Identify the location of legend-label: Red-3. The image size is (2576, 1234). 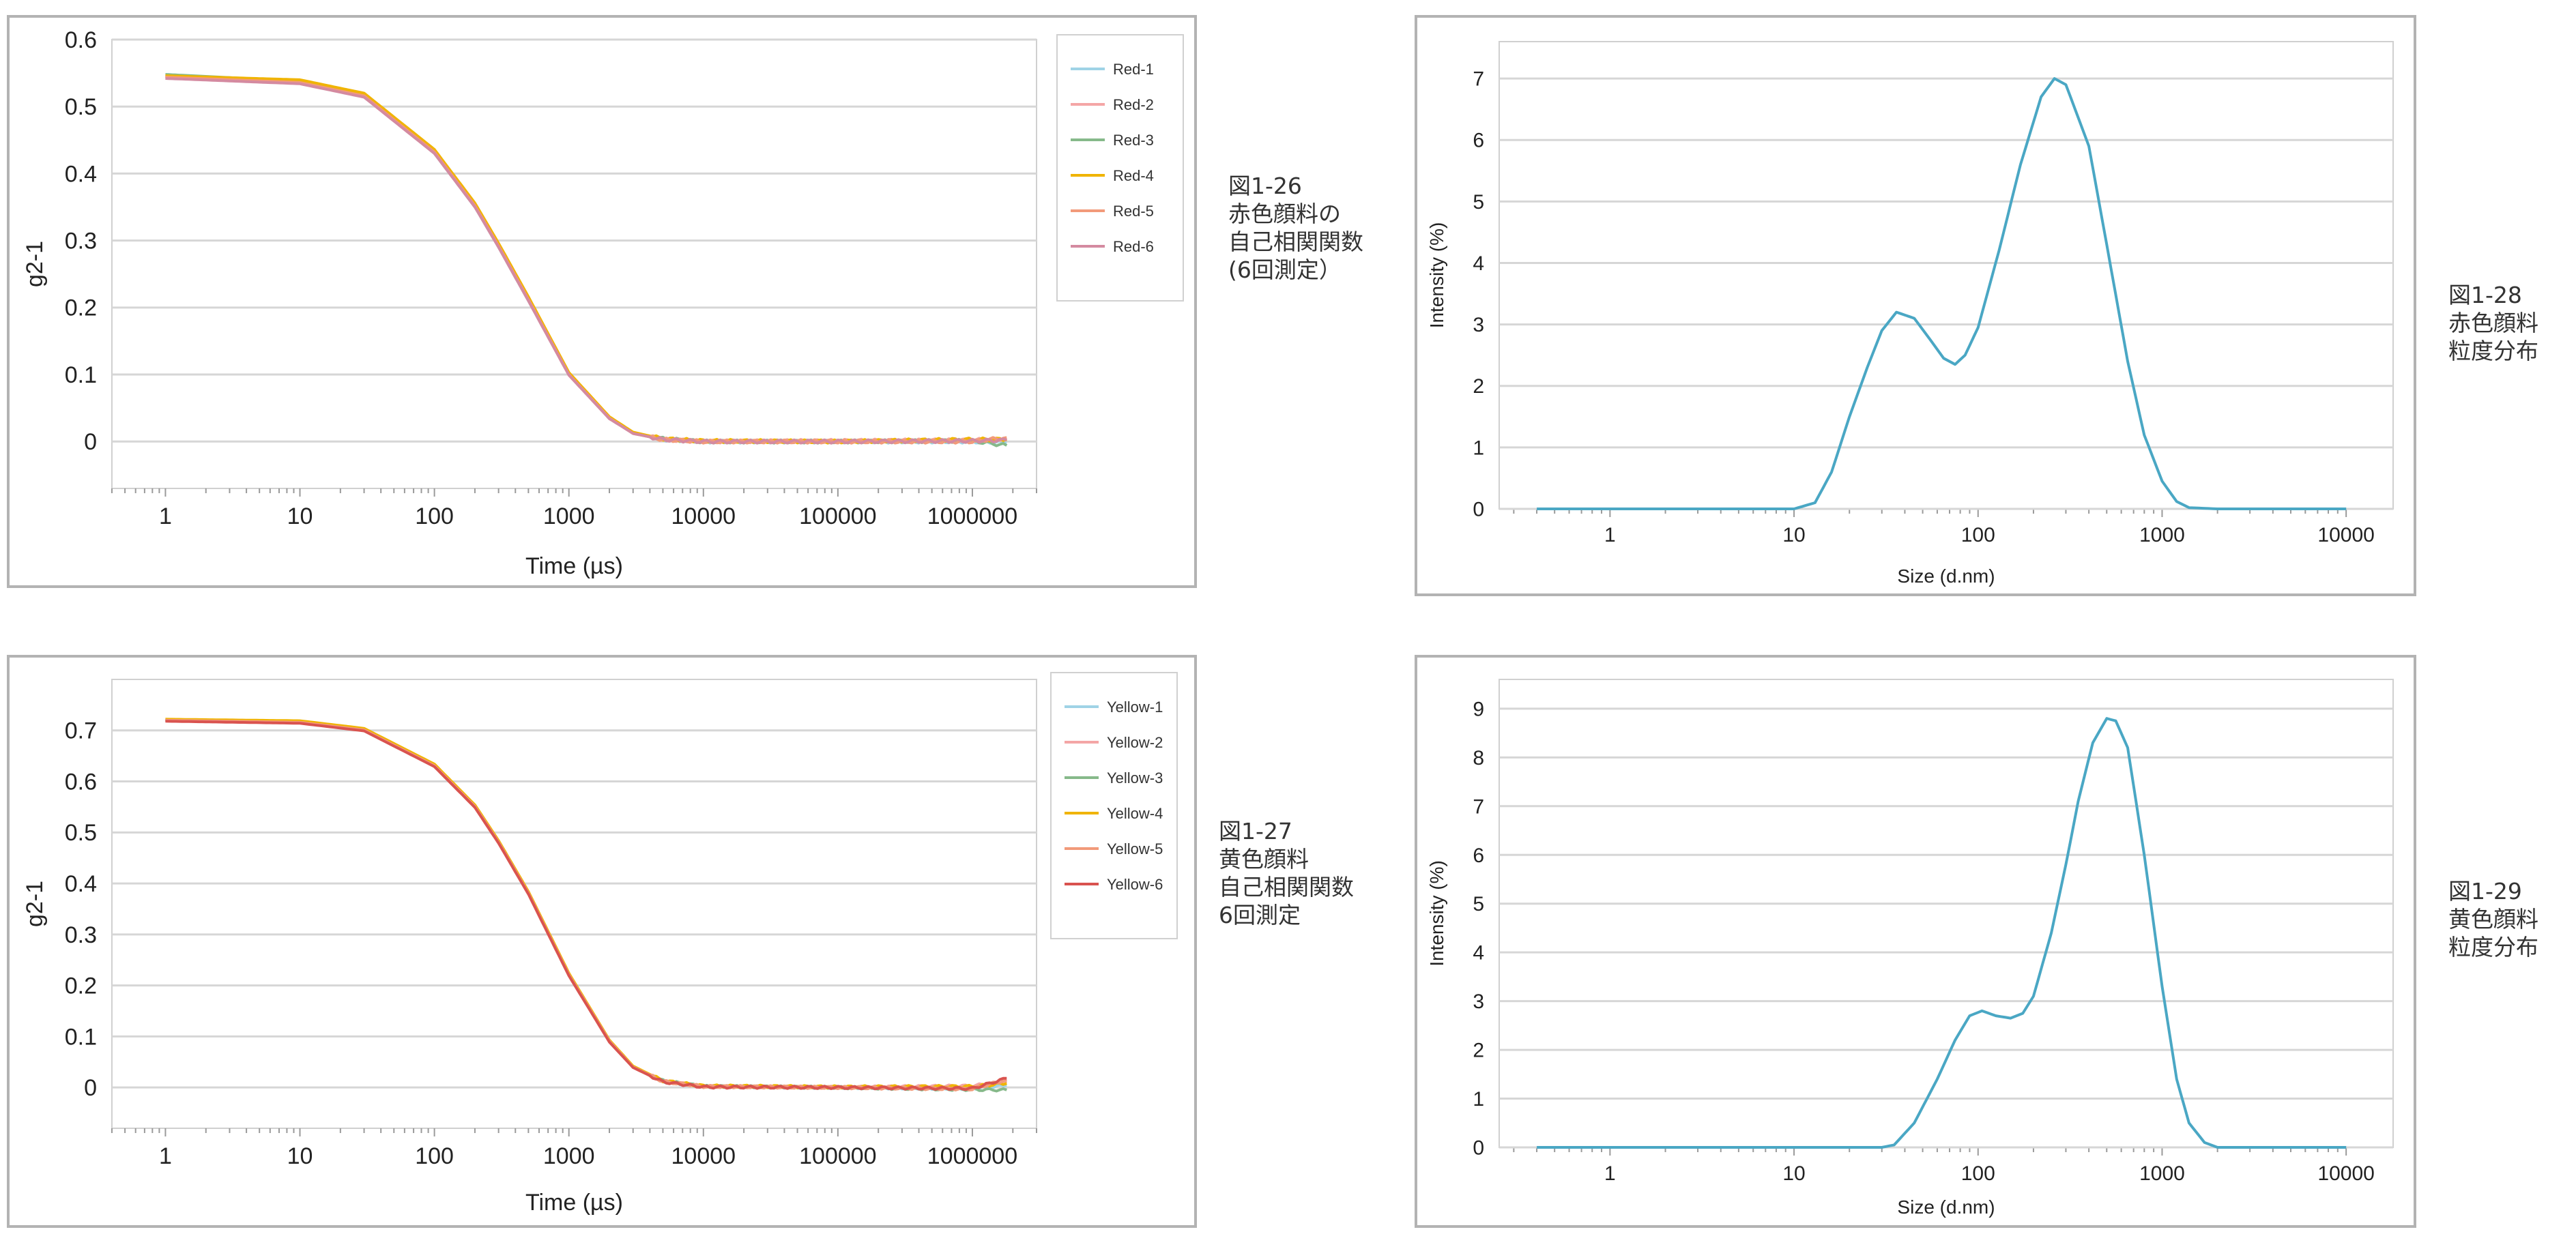
(1133, 140).